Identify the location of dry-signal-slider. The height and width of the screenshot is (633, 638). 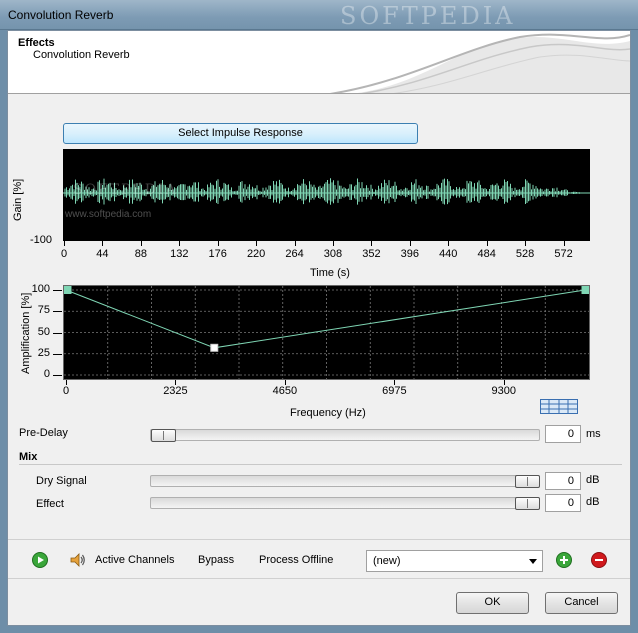
(345, 481).